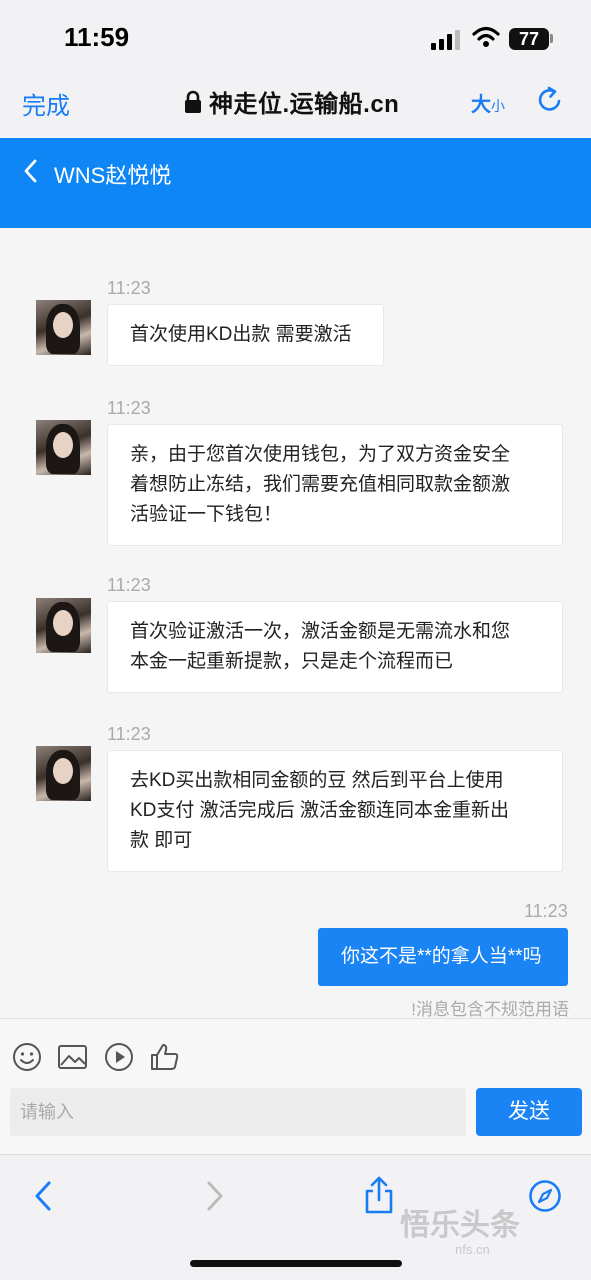 This screenshot has width=591, height=1280. Describe the element at coordinates (304, 104) in the screenshot. I see `url-text: 神走位.运输船.cn` at that location.